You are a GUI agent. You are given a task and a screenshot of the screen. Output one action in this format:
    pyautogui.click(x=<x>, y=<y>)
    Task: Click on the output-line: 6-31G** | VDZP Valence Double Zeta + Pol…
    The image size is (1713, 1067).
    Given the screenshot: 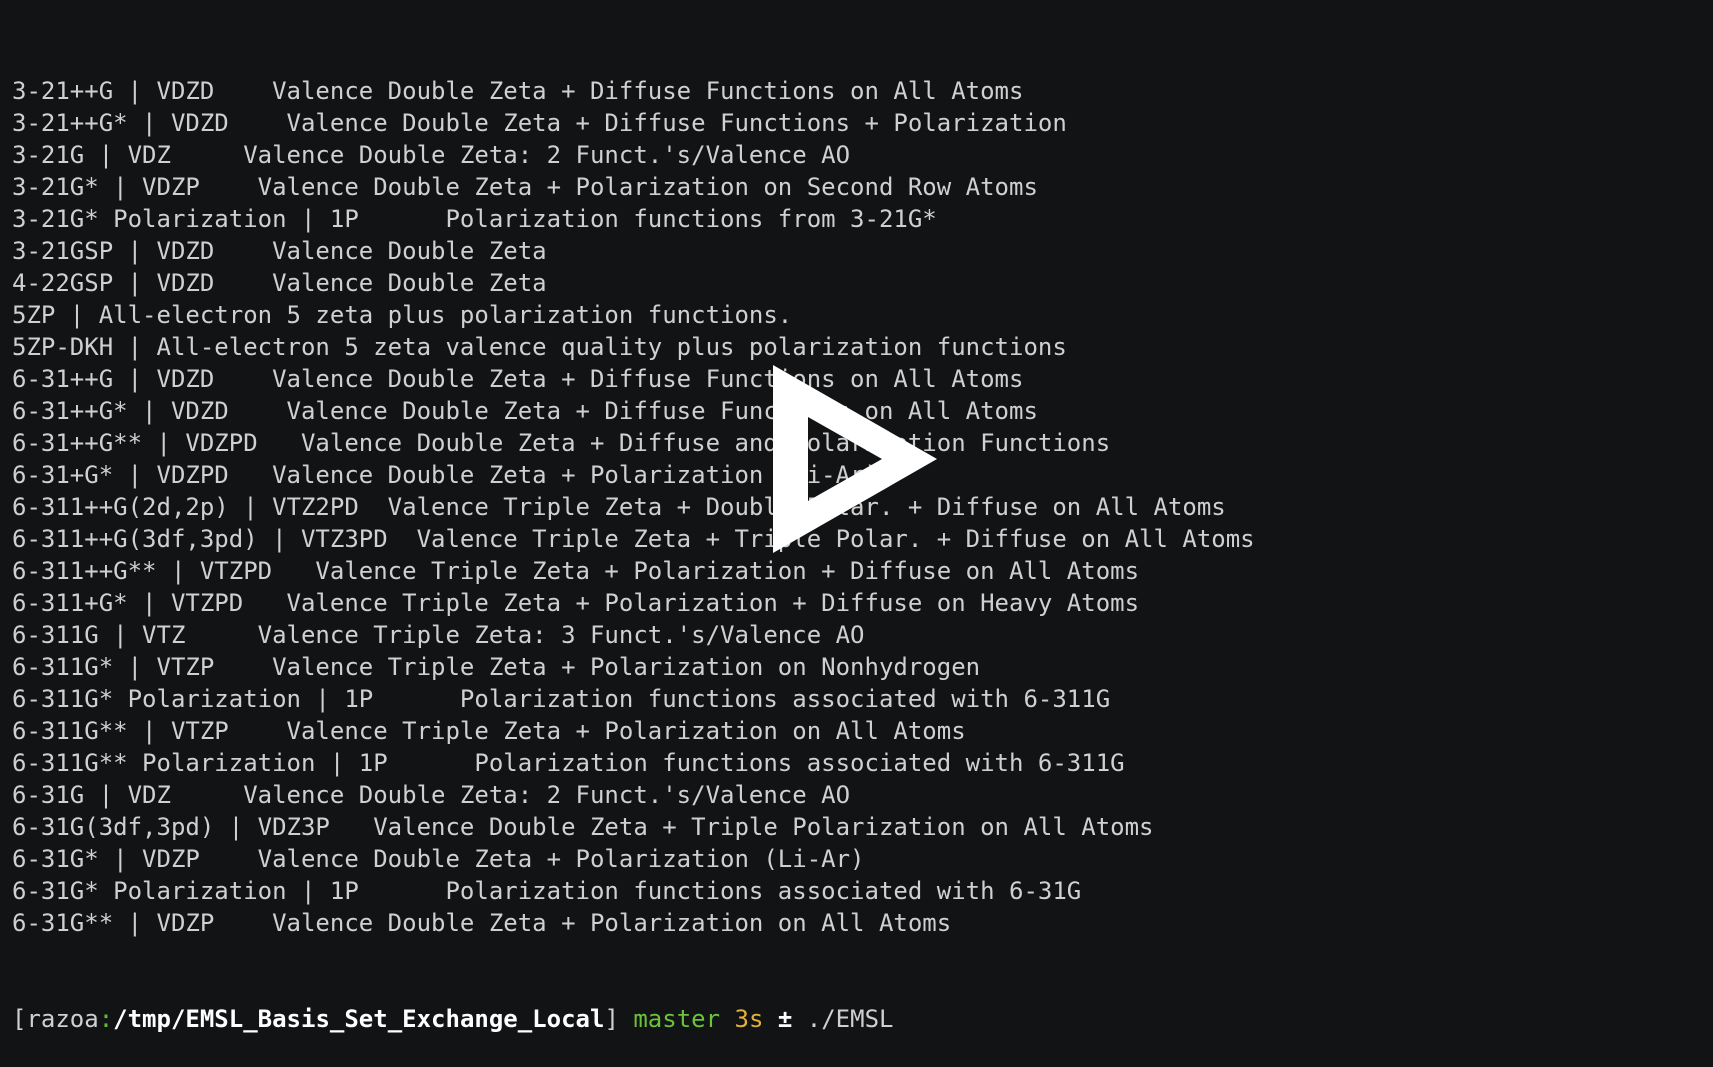 What is the action you would take?
    pyautogui.click(x=482, y=923)
    